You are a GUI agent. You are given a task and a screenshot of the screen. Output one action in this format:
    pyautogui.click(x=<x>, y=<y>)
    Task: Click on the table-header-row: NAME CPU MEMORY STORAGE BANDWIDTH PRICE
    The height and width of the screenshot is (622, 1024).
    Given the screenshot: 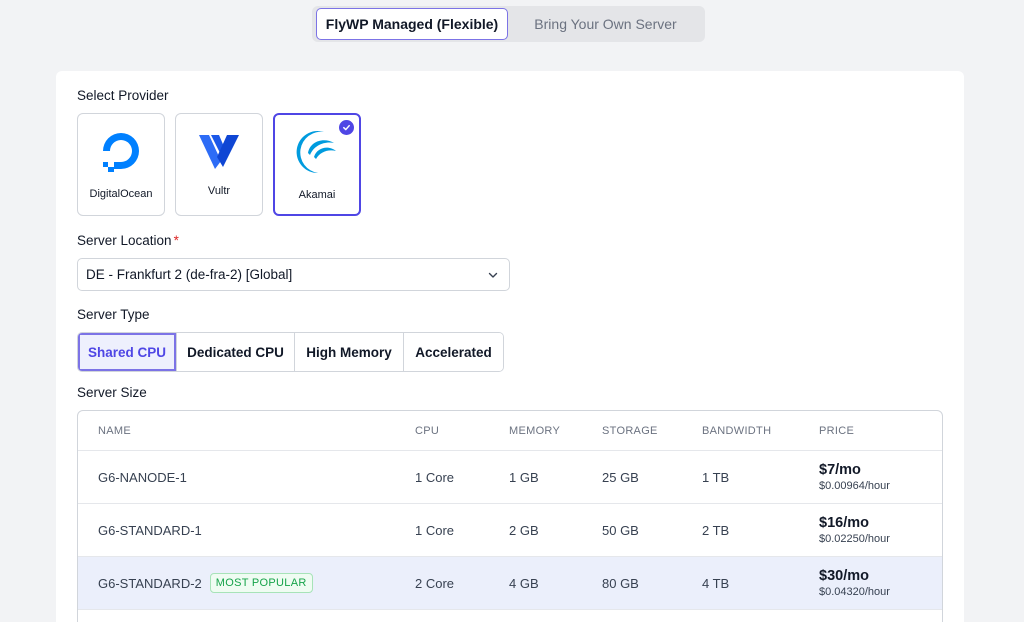 What is the action you would take?
    pyautogui.click(x=510, y=431)
    